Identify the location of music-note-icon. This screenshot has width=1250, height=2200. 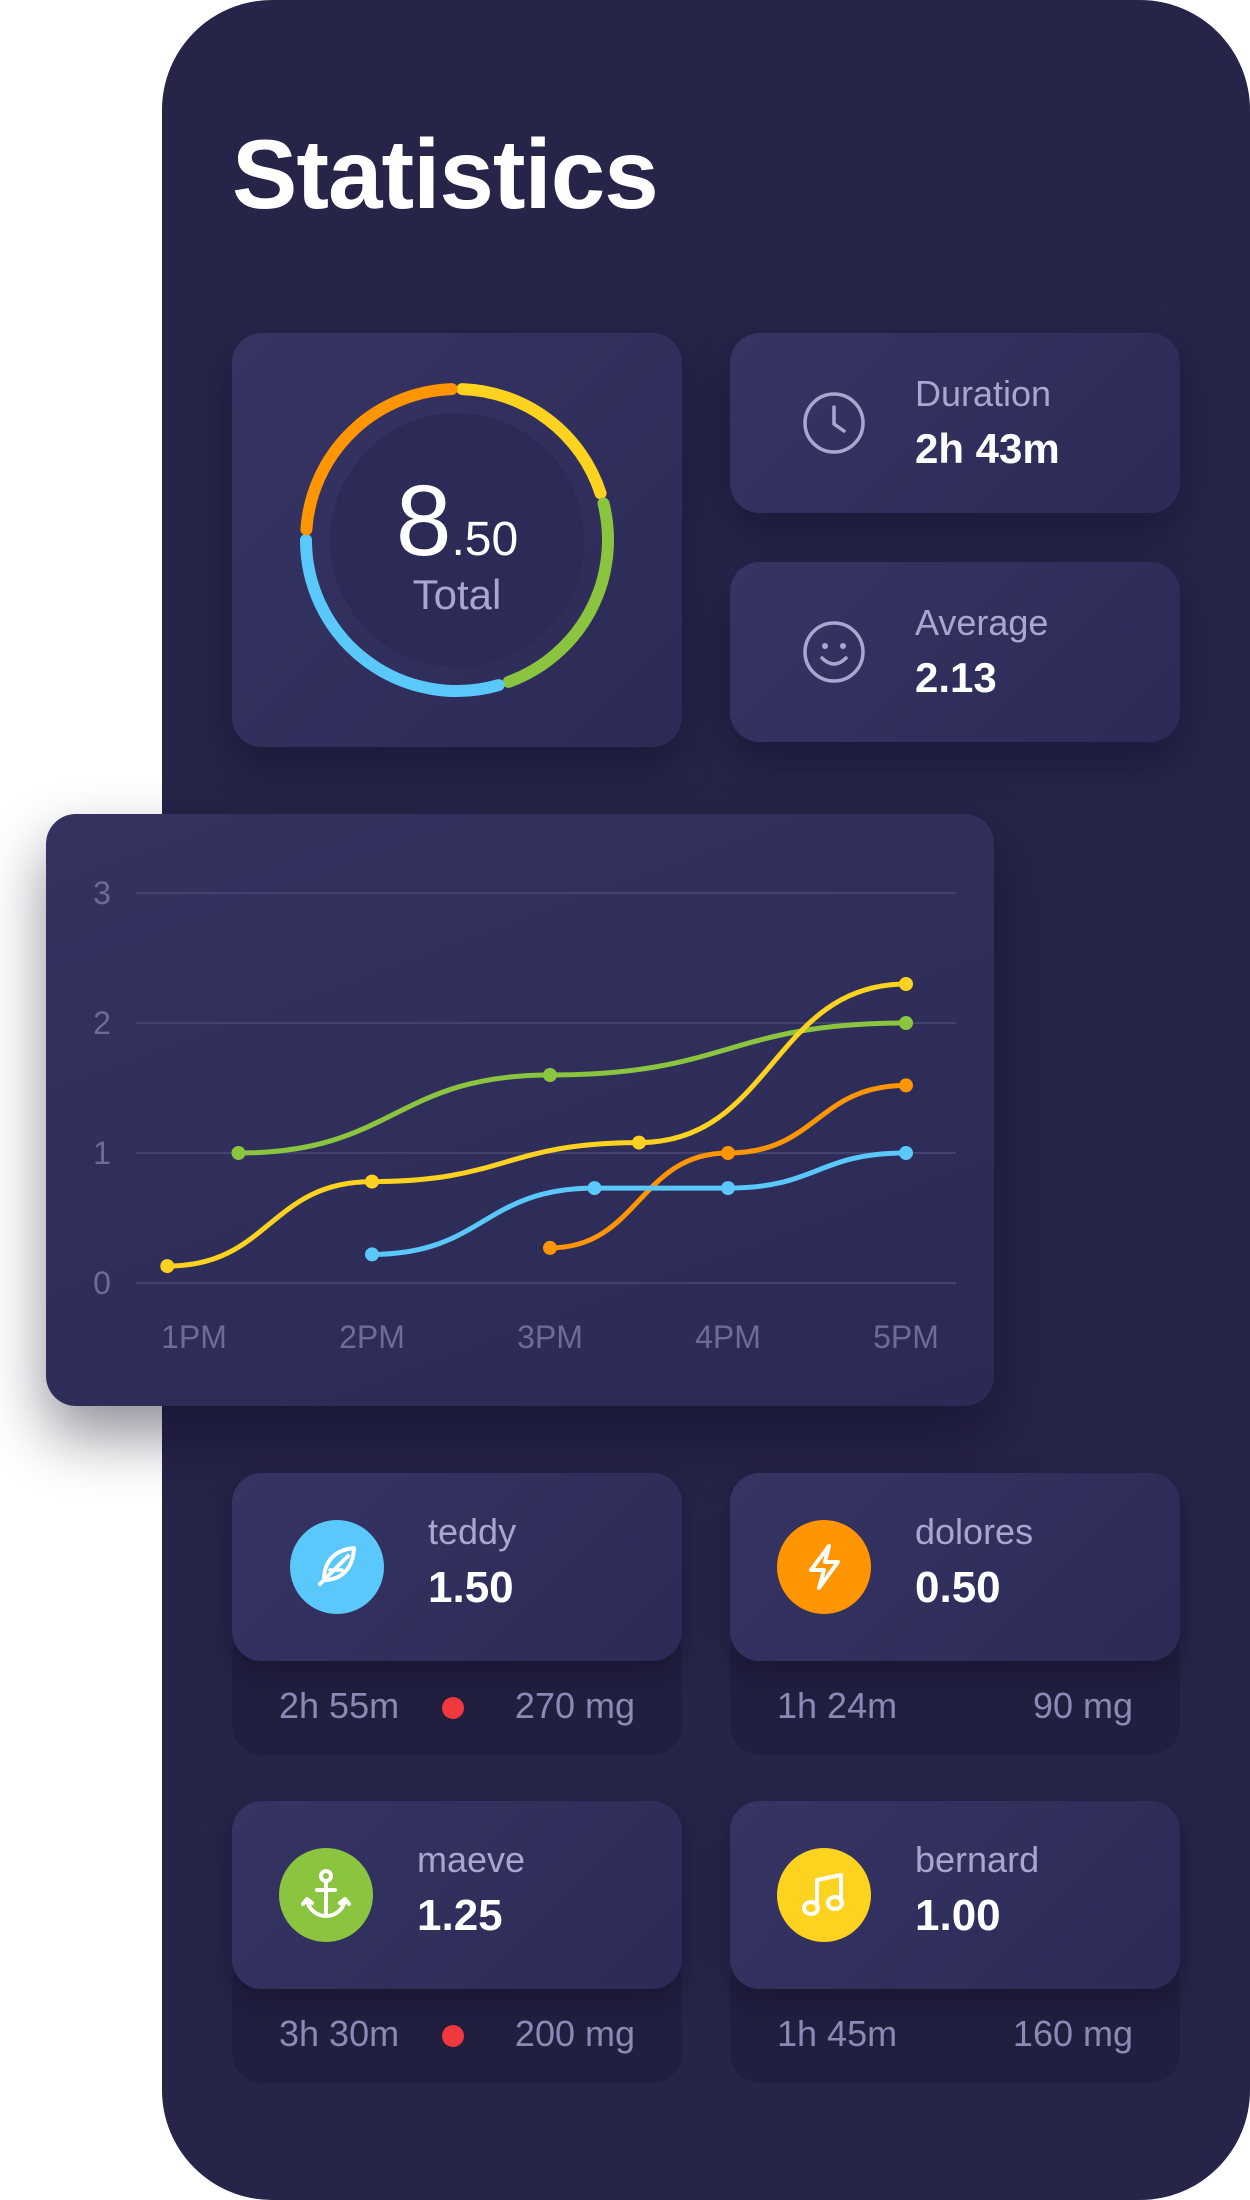
(823, 1894).